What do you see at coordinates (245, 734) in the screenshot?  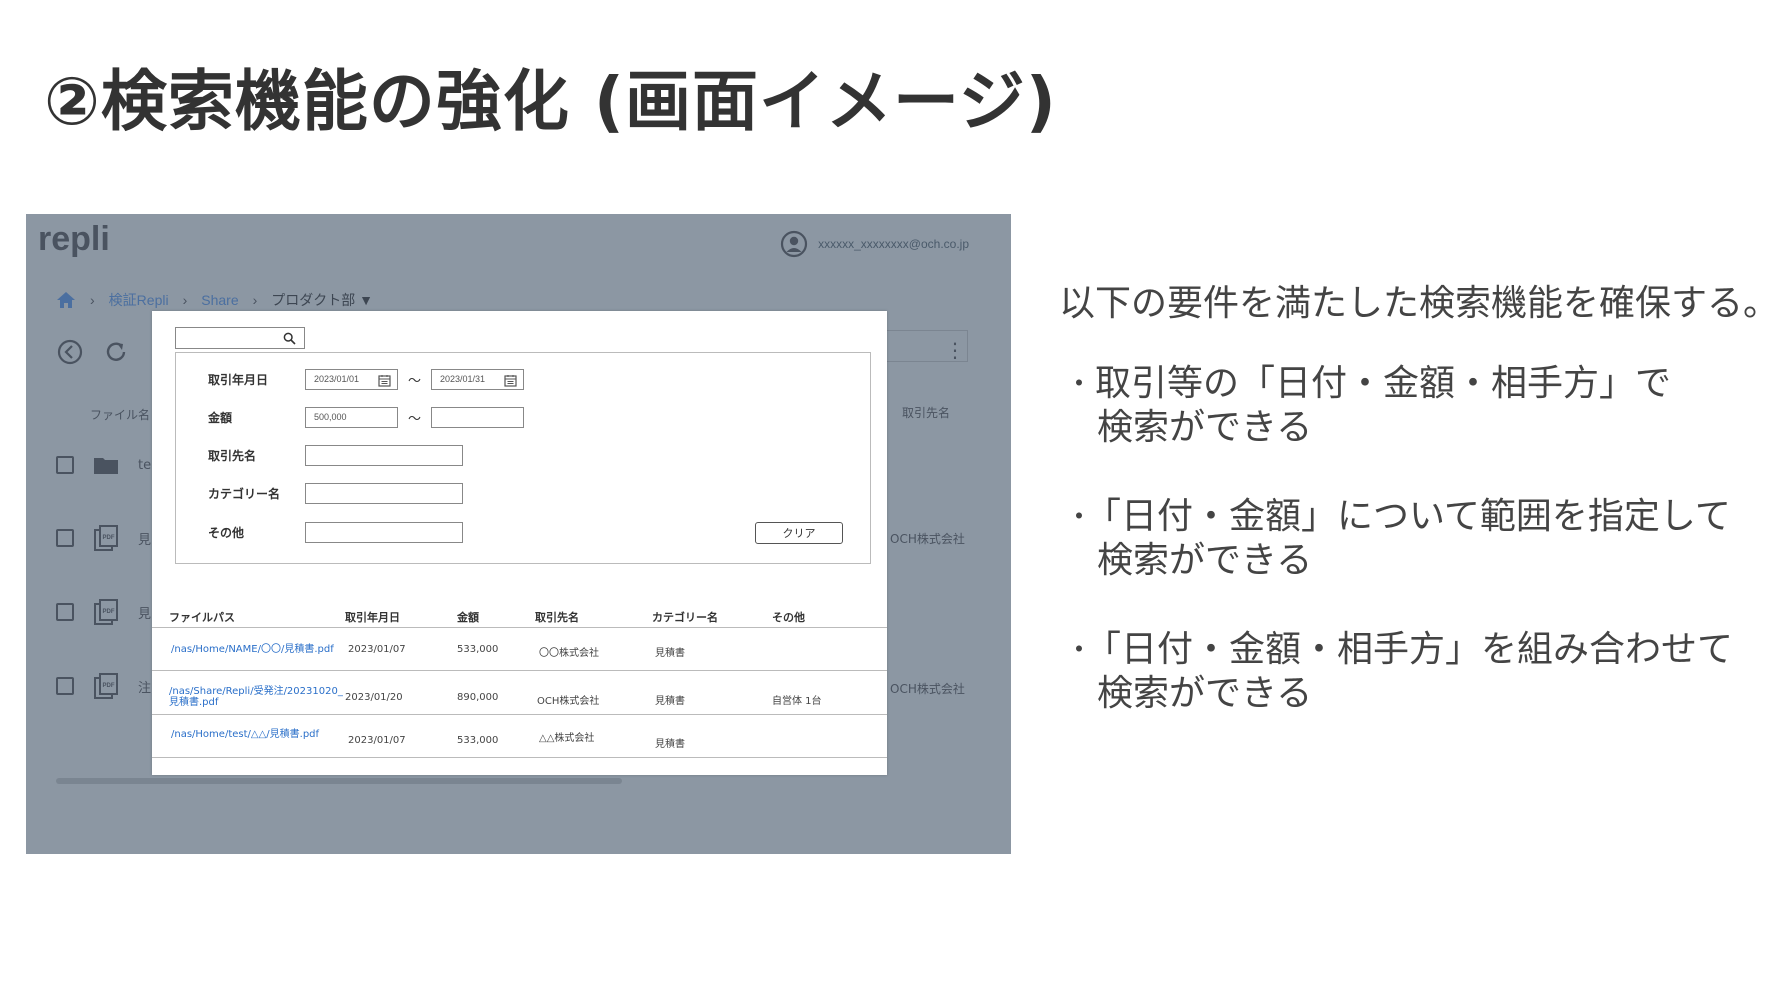 I see `result-file-path-link: /nas/Home/test/△△/見積書.pdf` at bounding box center [245, 734].